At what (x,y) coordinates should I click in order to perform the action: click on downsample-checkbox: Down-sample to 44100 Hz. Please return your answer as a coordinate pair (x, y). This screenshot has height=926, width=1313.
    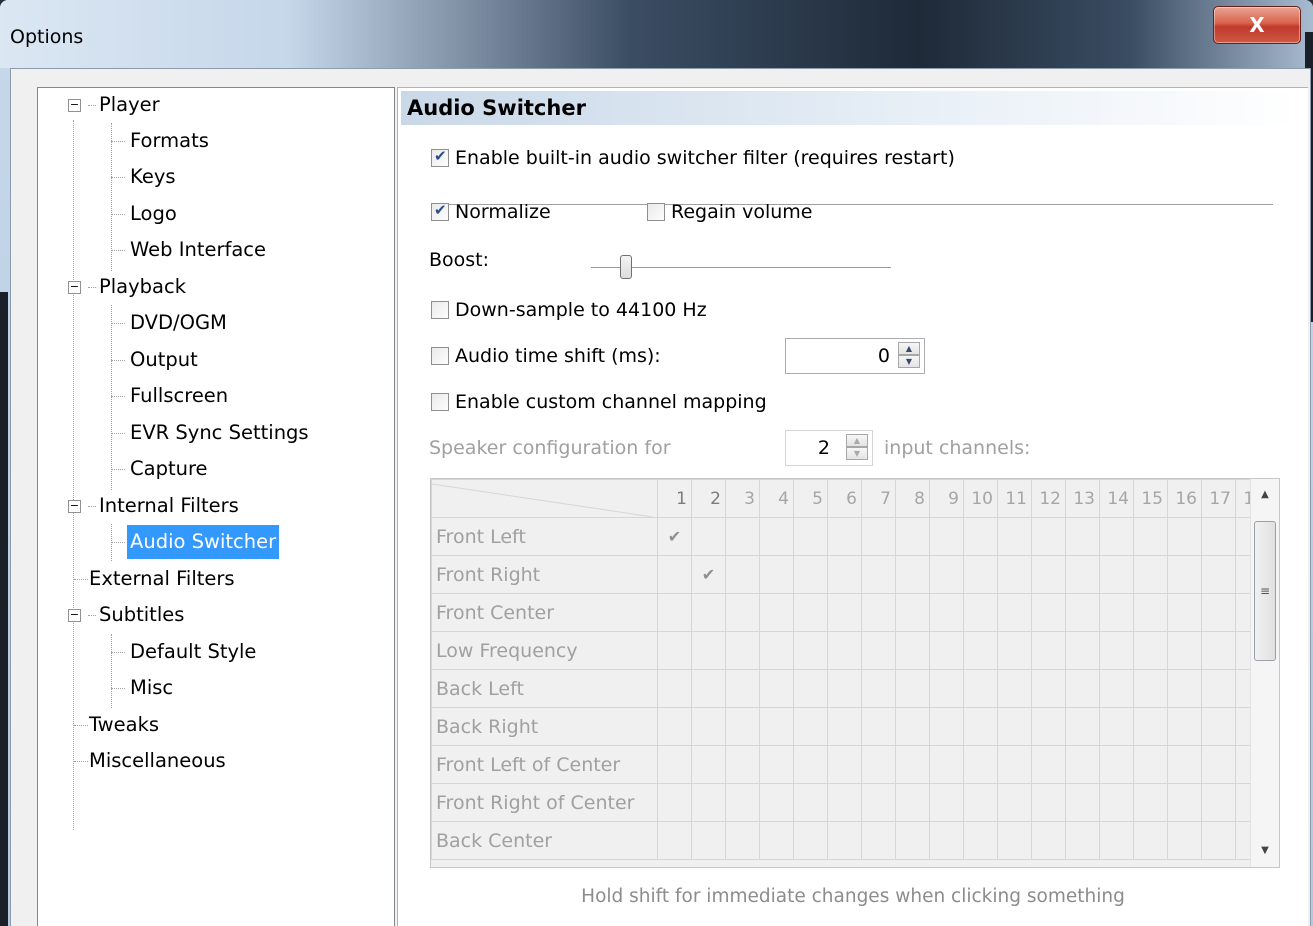
    Looking at the image, I should click on (569, 310).